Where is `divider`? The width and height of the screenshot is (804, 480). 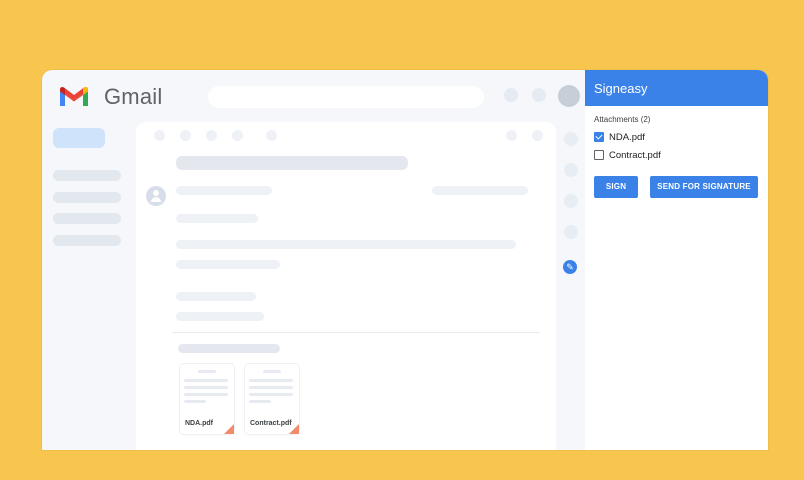 divider is located at coordinates (356, 332).